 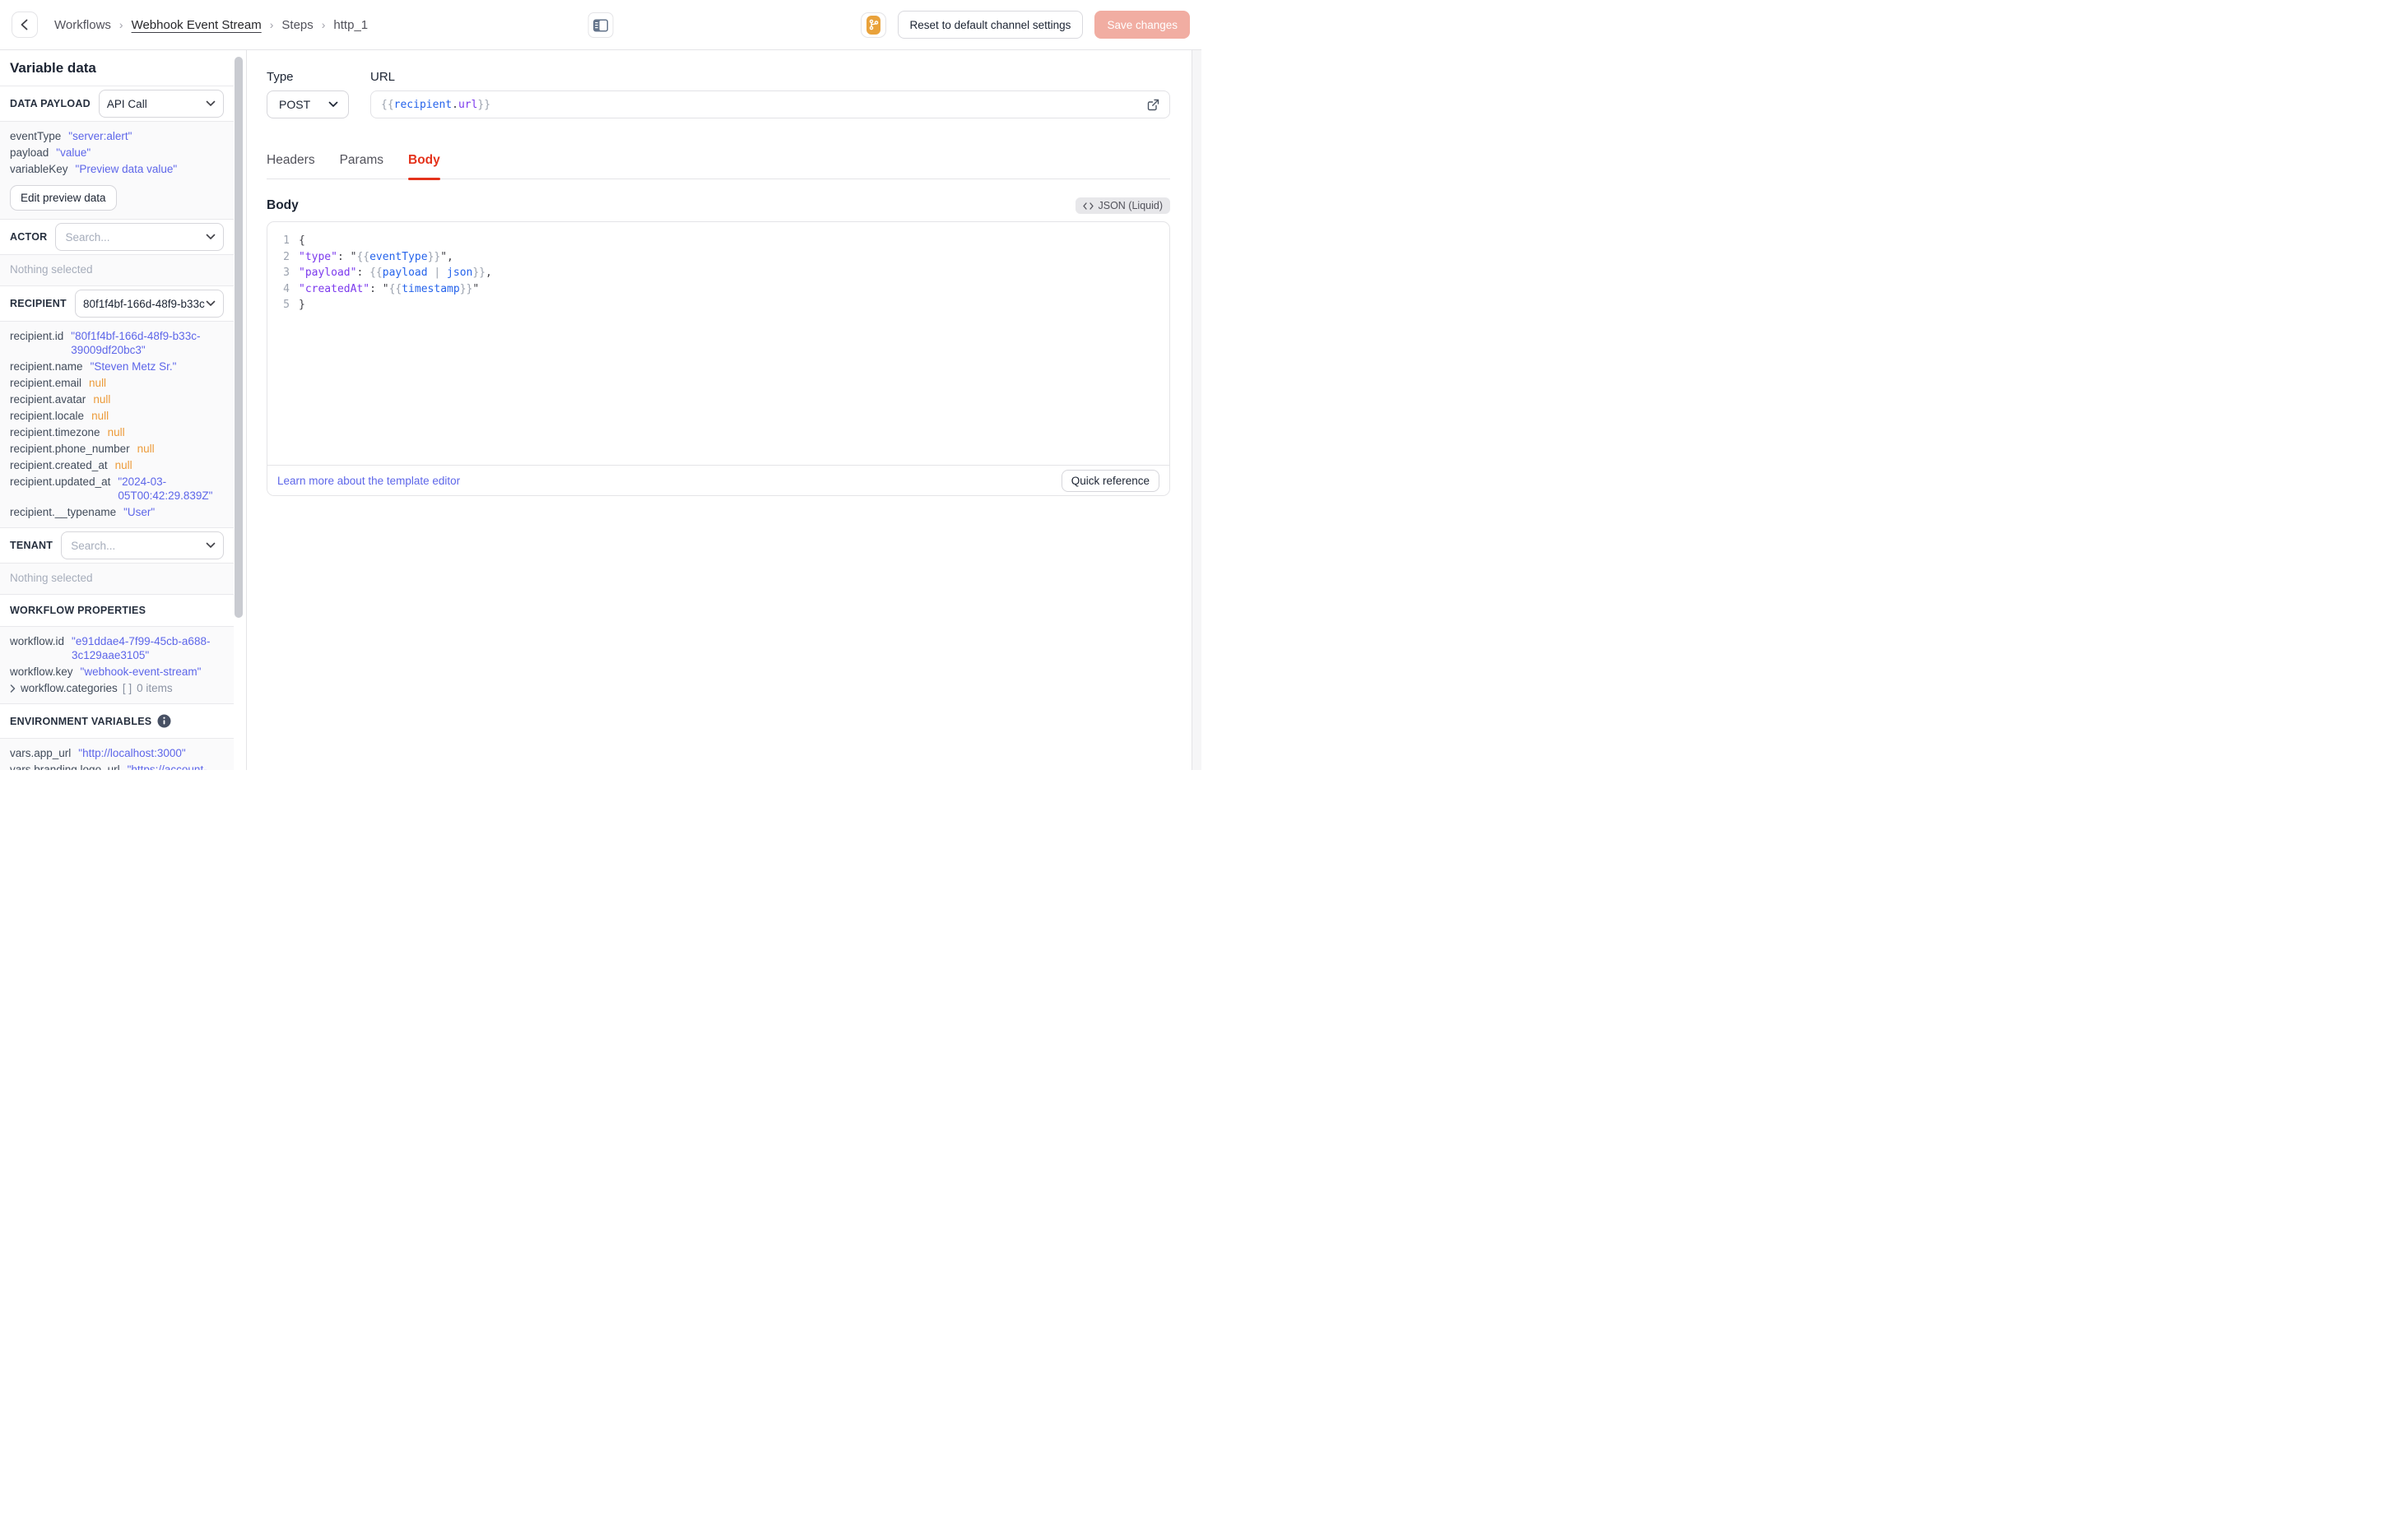 I want to click on tab-params: Params, so click(x=361, y=166).